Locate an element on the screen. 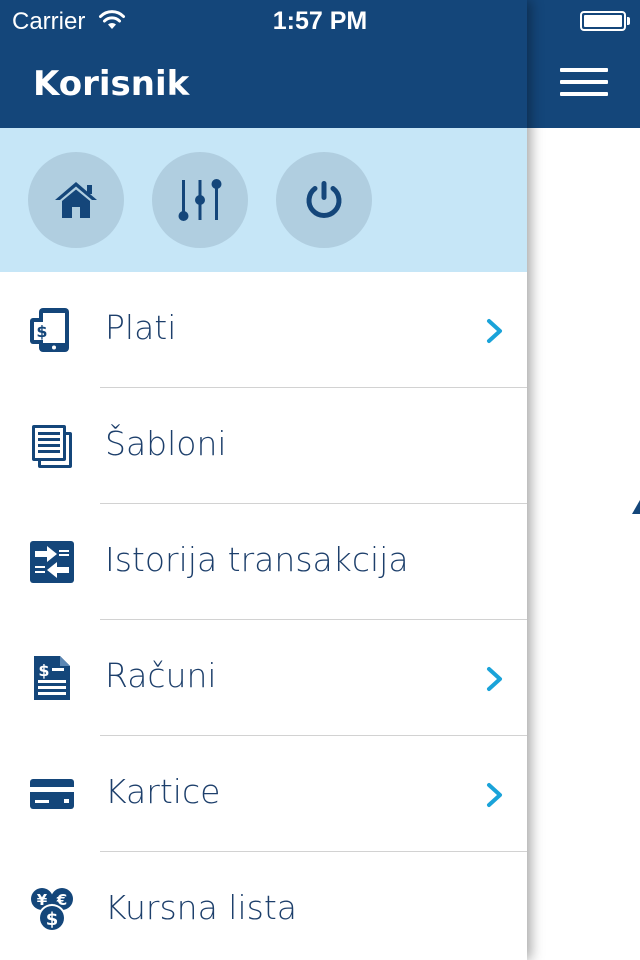  quick-actions-bar is located at coordinates (263, 200).